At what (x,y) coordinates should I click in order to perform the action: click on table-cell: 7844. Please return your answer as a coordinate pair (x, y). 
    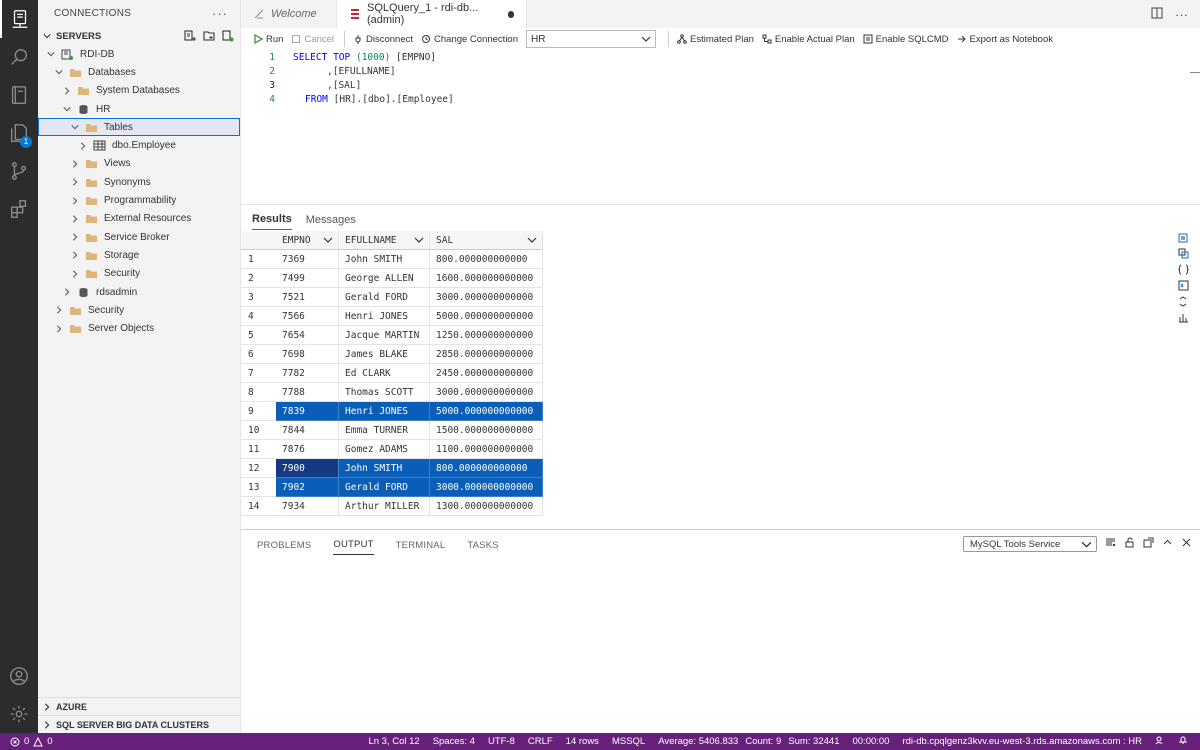
    Looking at the image, I should click on (307, 430).